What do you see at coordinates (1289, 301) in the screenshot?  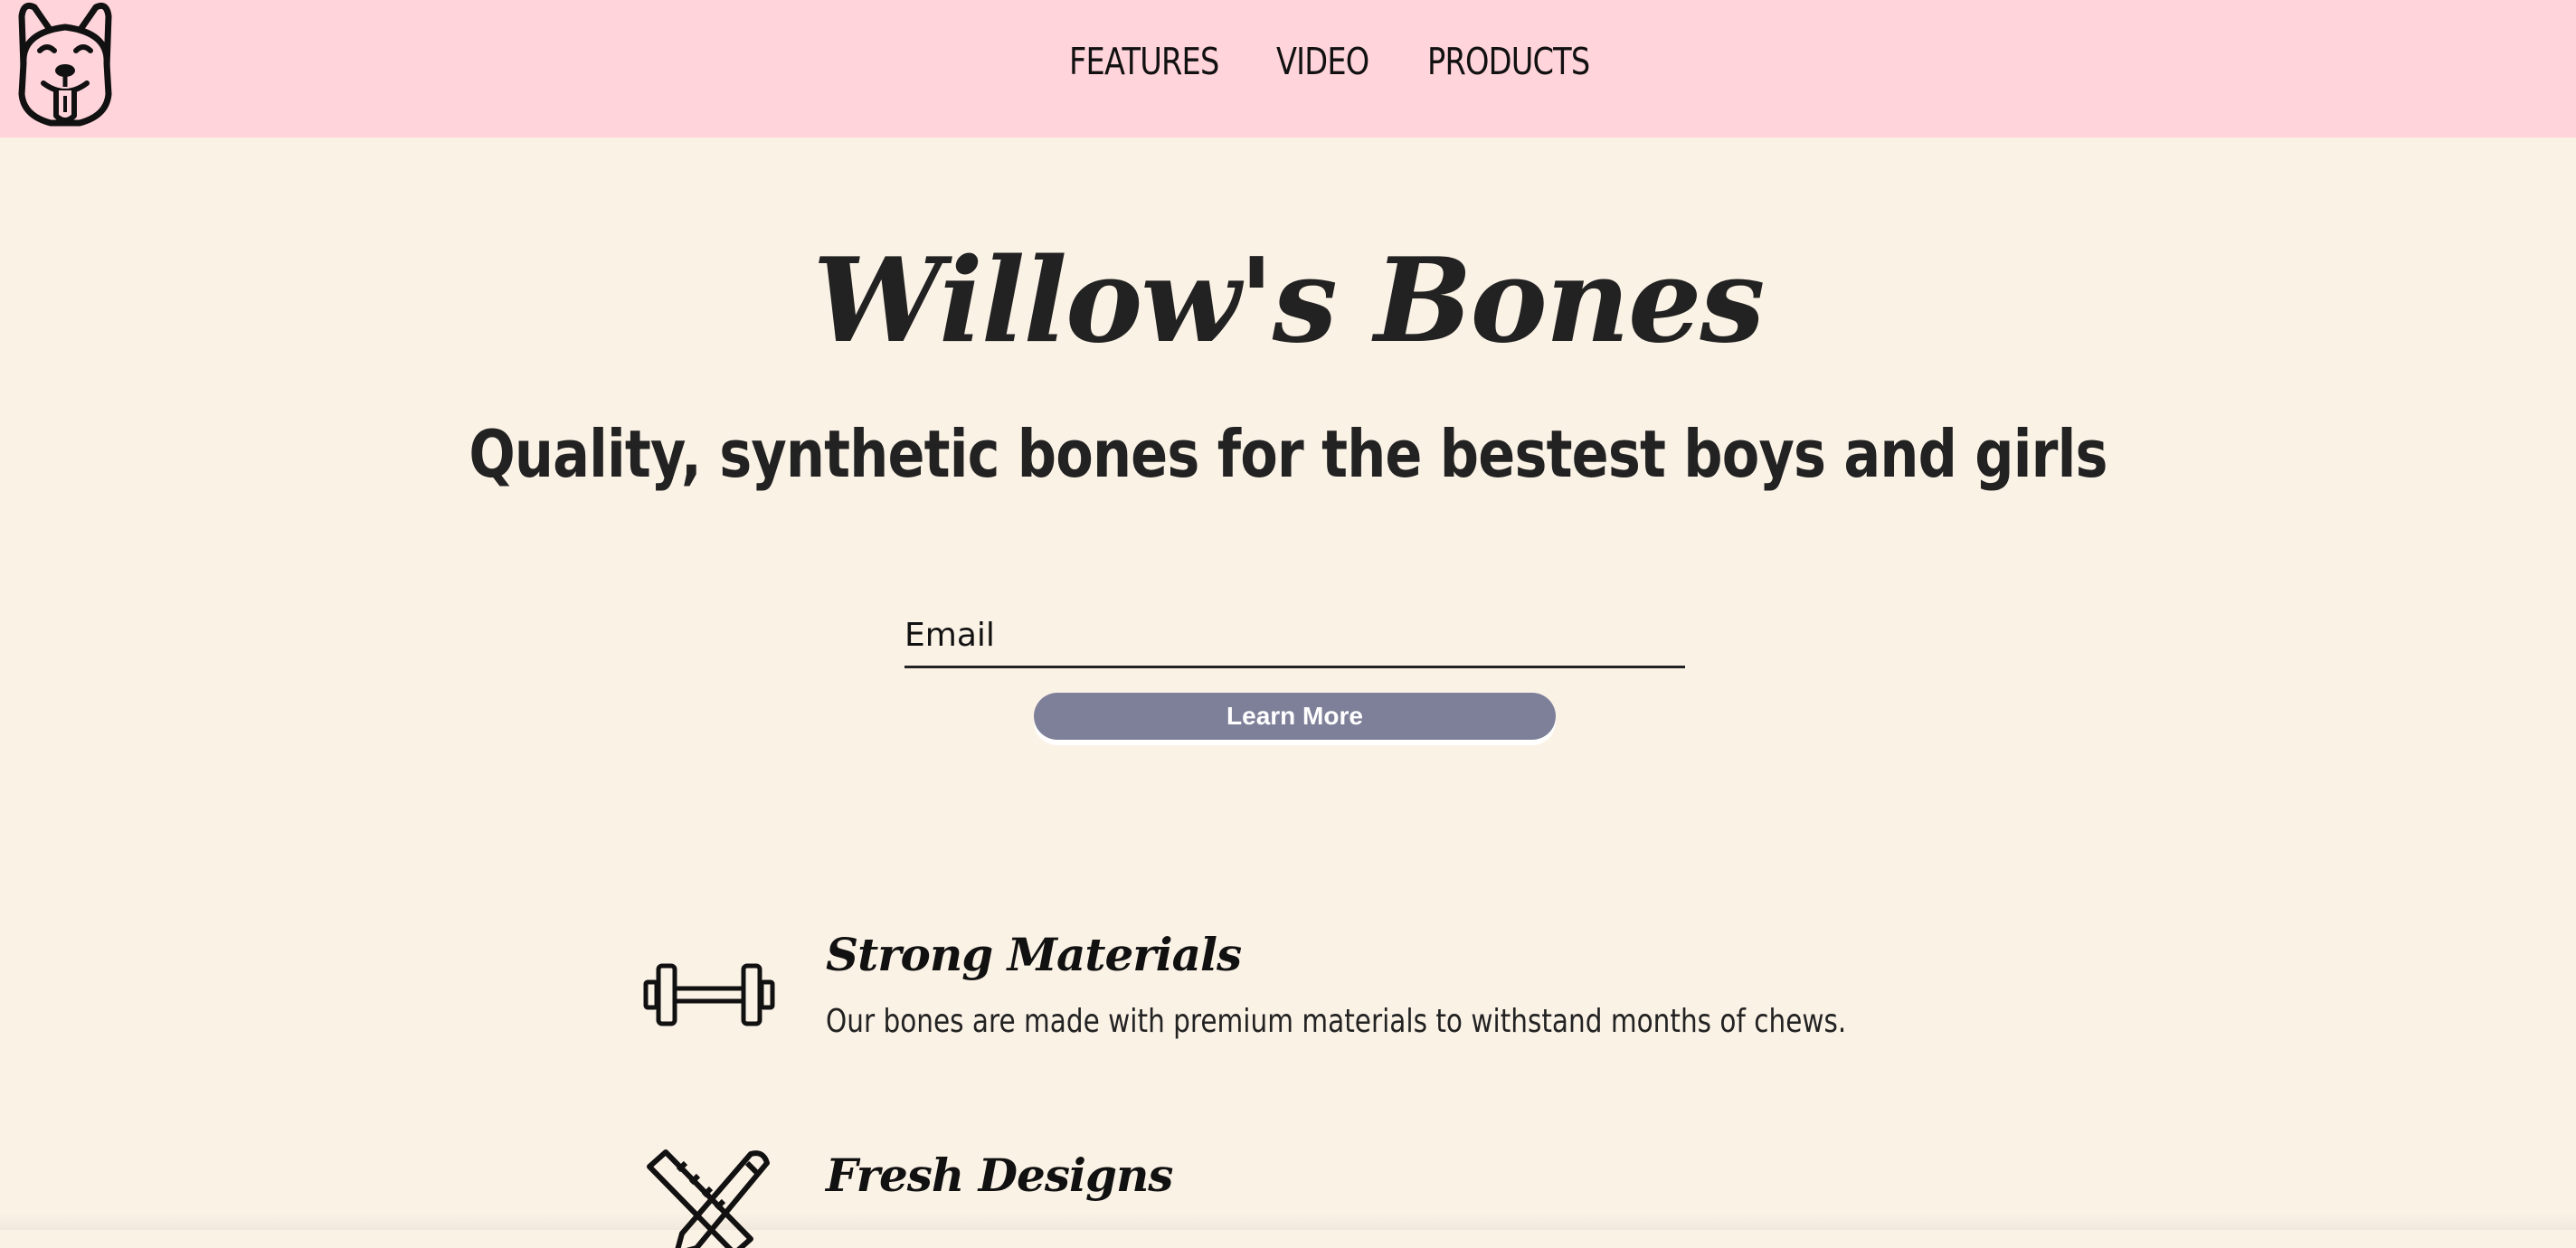 I see `hero-title: Willow's Bones` at bounding box center [1289, 301].